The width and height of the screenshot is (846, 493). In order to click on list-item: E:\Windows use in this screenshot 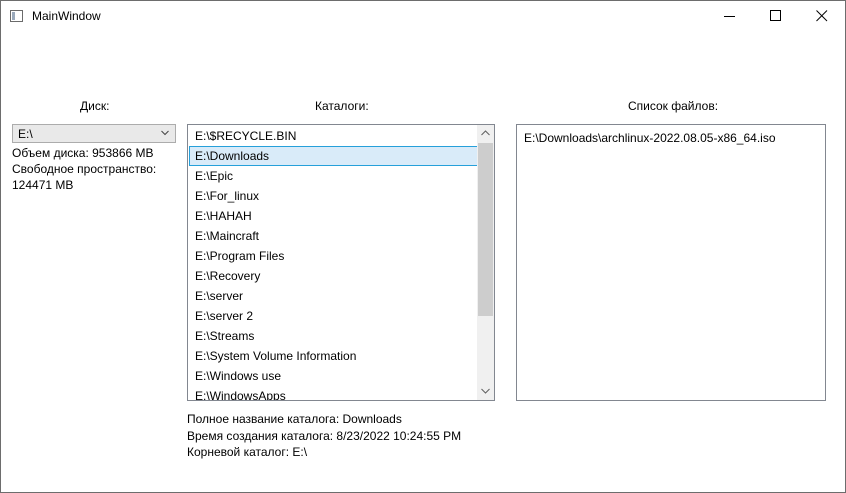, I will do `click(333, 376)`.